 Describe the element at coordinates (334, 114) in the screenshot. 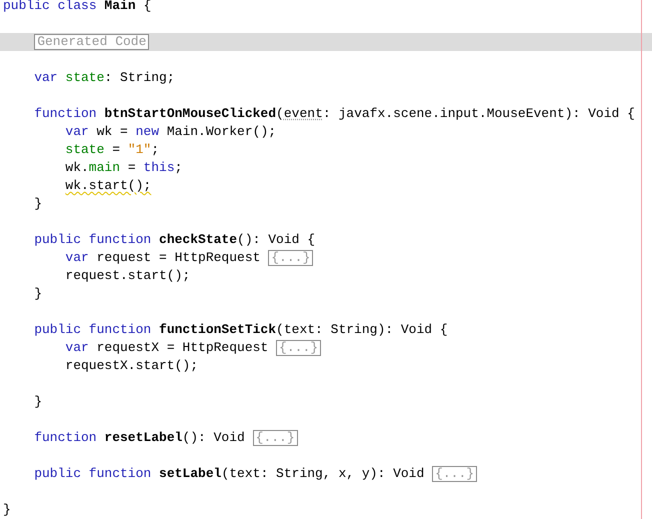

I see `code-line: function btnStartOnMouseClicked(event: javafx.scene.input.MouseEvent): Void {` at that location.